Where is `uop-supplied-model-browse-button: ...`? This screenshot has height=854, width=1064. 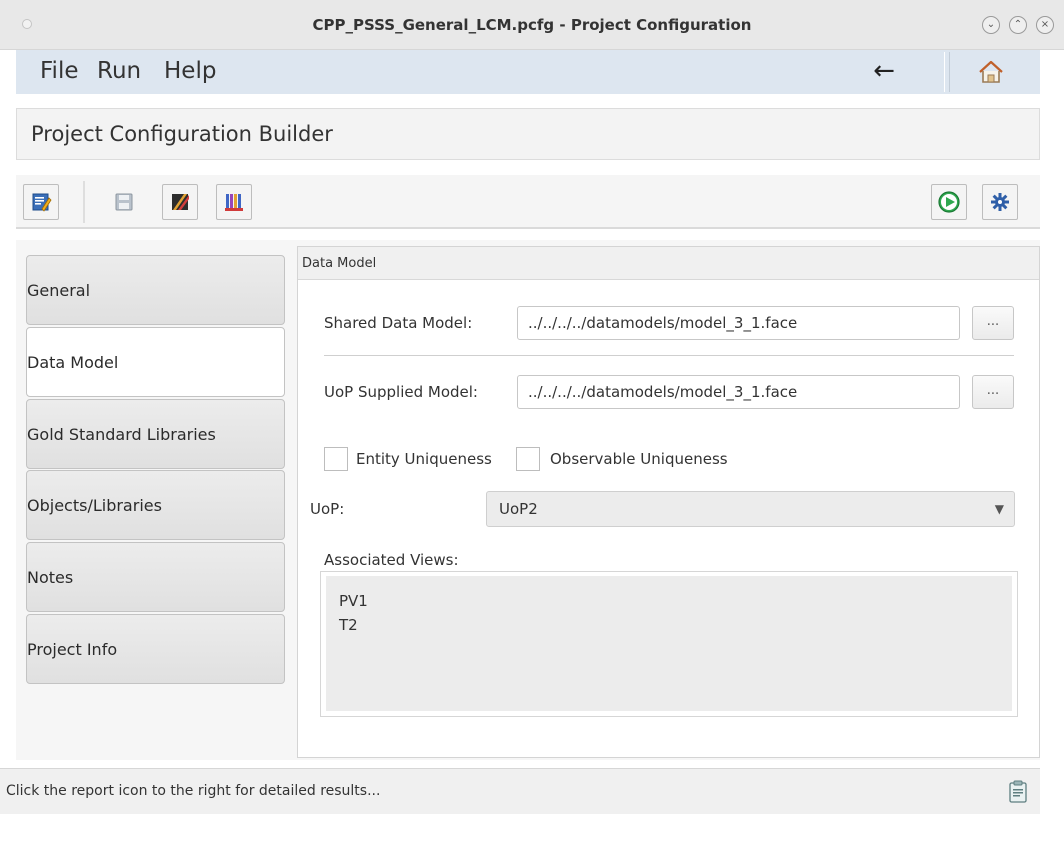 uop-supplied-model-browse-button: ... is located at coordinates (993, 392).